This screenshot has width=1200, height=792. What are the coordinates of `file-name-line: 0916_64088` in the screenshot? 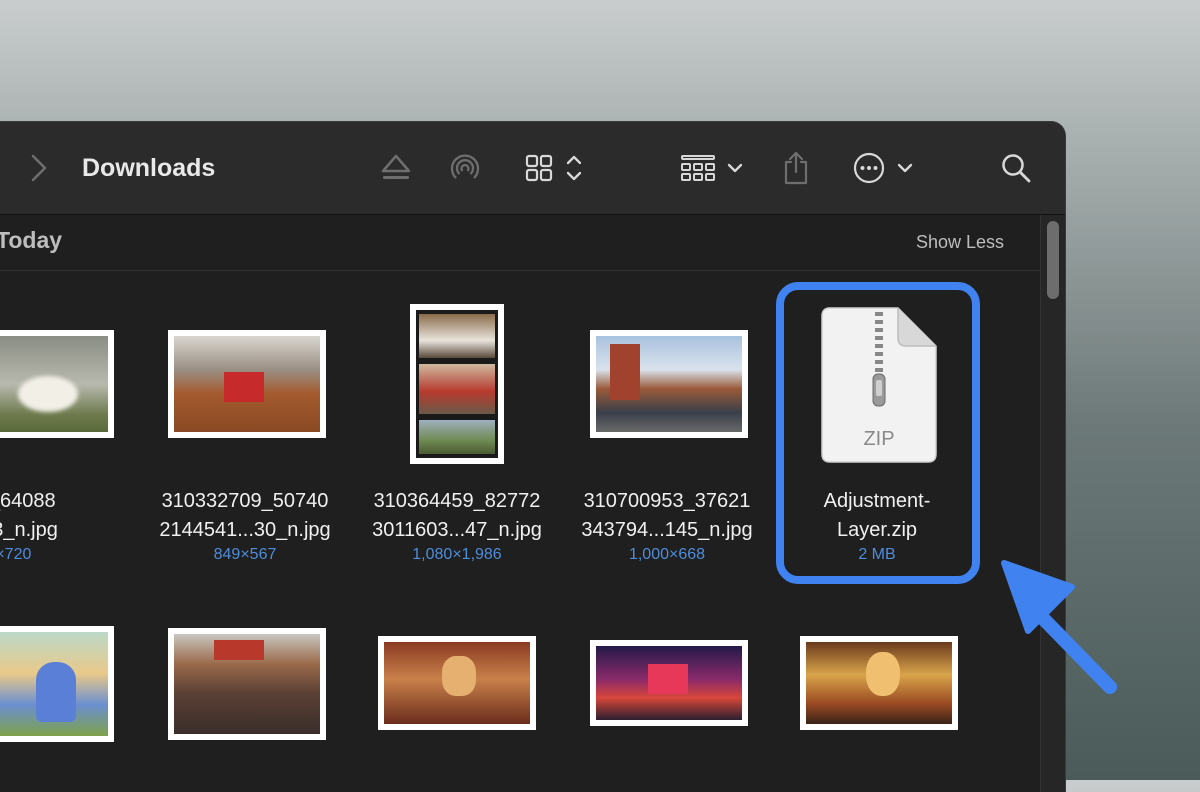 It's located at (28, 501).